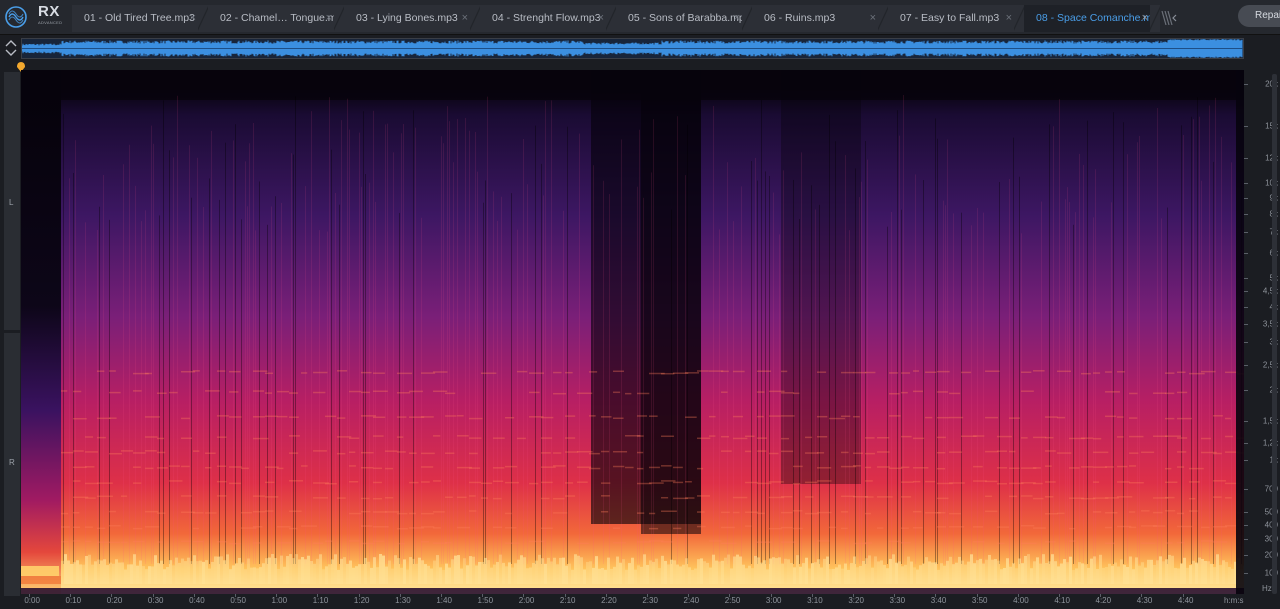 The height and width of the screenshot is (609, 1280). Describe the element at coordinates (140, 18) in the screenshot. I see `tab-01-old-tired-tree: 01 - Old Tired Tree.mp3 ×` at that location.